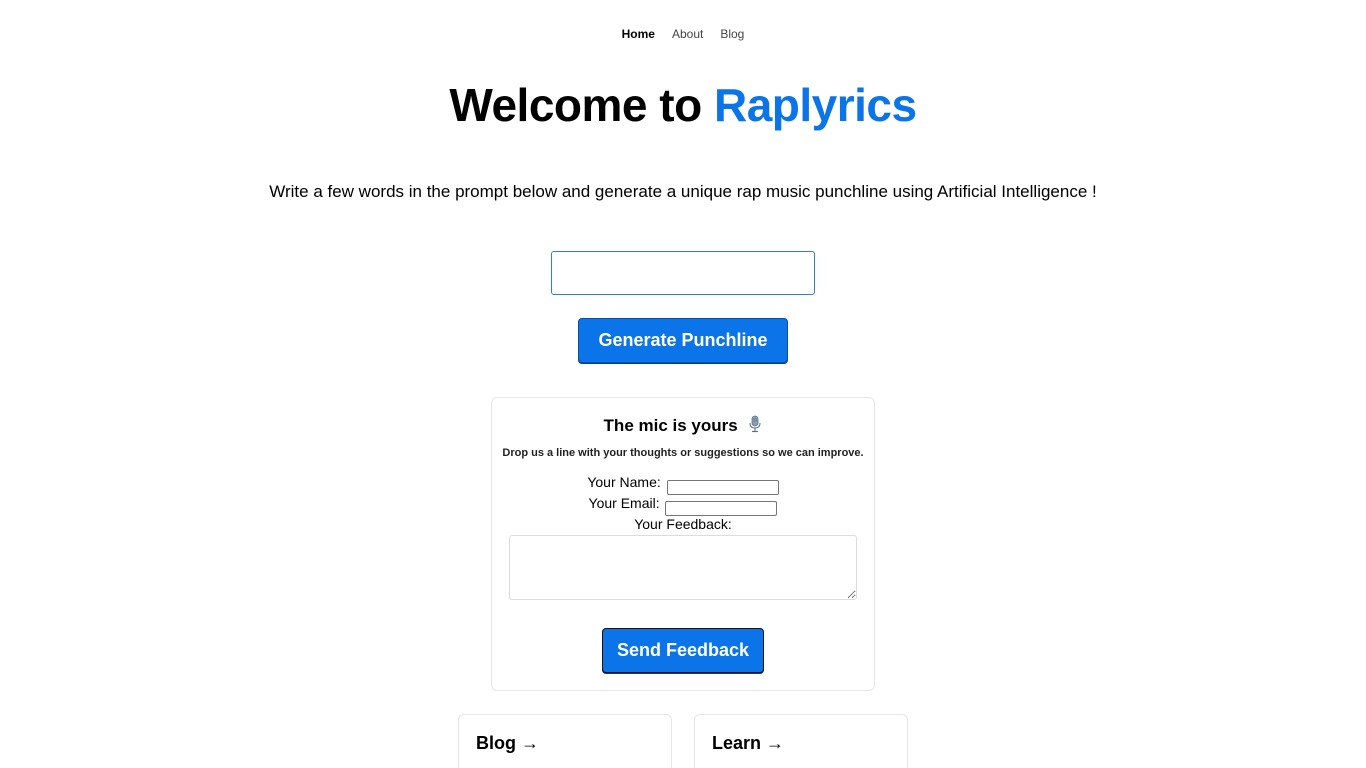 This screenshot has height=768, width=1366. What do you see at coordinates (624, 482) in the screenshot?
I see `name-label: Your Name:` at bounding box center [624, 482].